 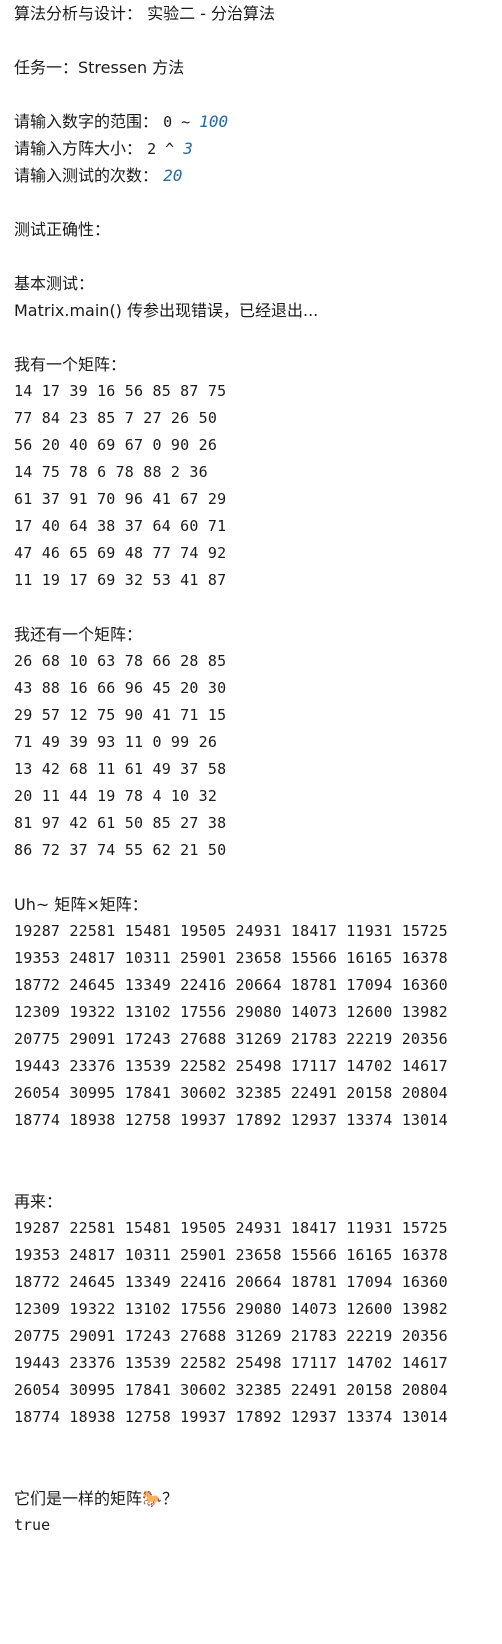 I want to click on matrix-b-row: 86 72 37 74 55 62 21 50, so click(x=120, y=850).